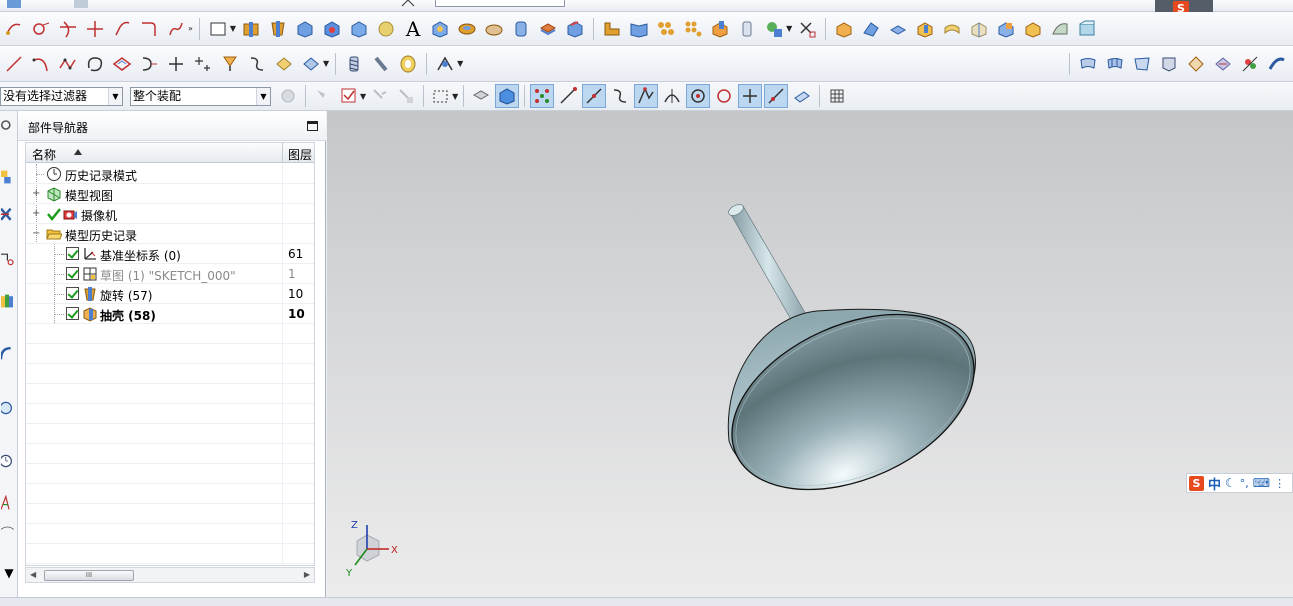 The width and height of the screenshot is (1293, 606). What do you see at coordinates (1277, 64) in the screenshot?
I see `styled-sweep-icon` at bounding box center [1277, 64].